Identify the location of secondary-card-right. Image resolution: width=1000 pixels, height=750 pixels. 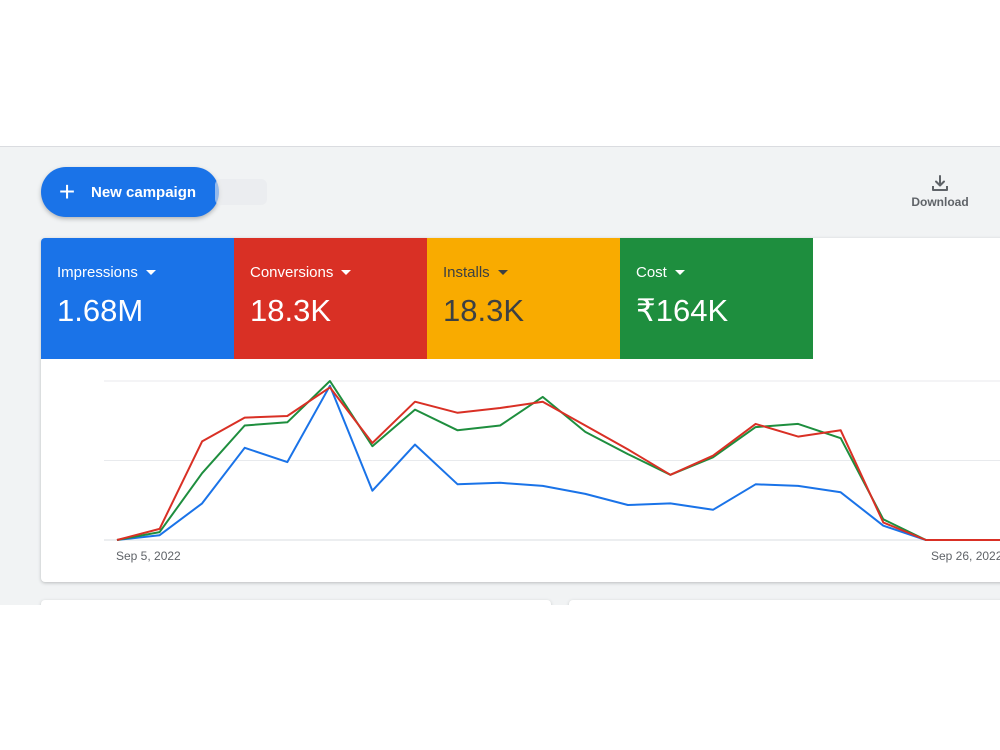
(784, 602).